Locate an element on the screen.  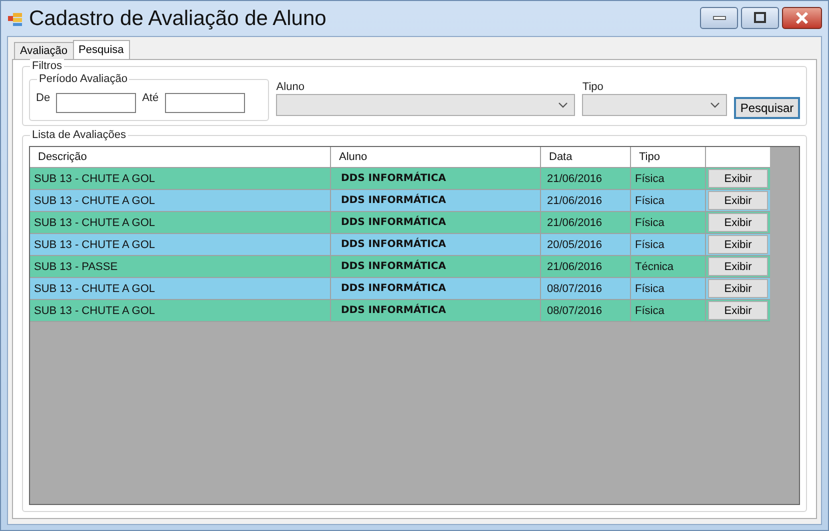
column-header: Data is located at coordinates (586, 157).